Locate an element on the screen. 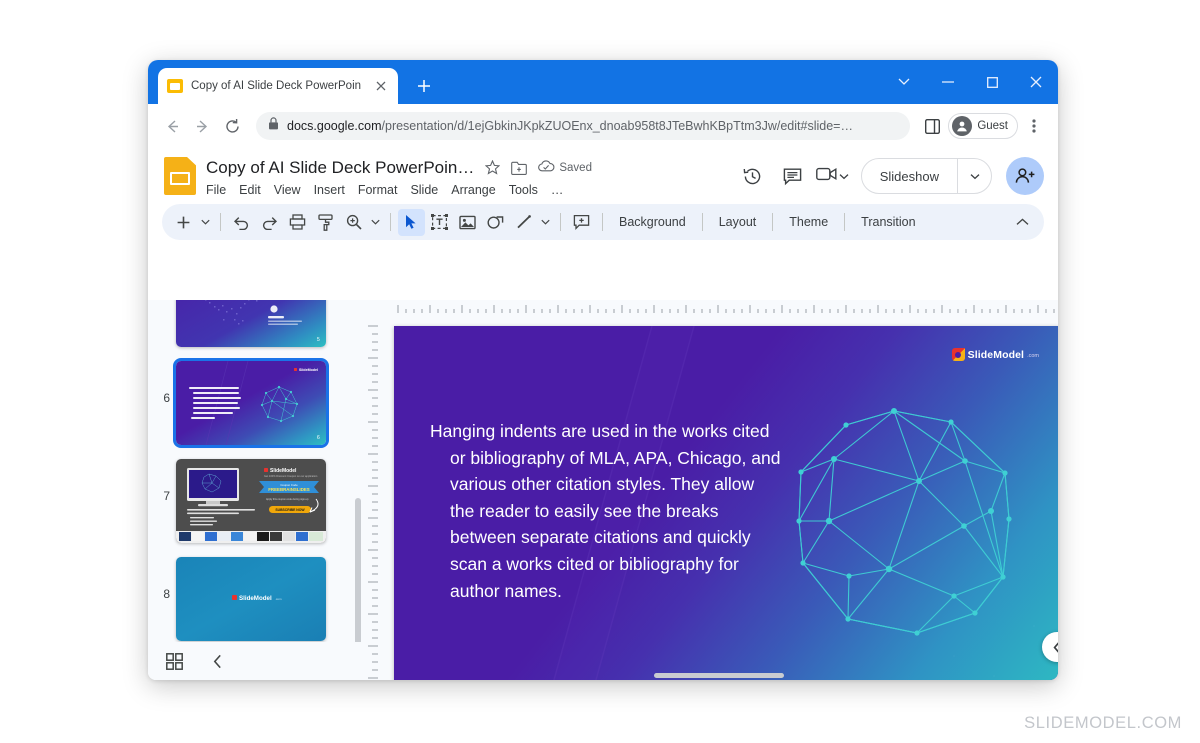 The image size is (1200, 743). three-dot-menu-icon is located at coordinates (1034, 126).